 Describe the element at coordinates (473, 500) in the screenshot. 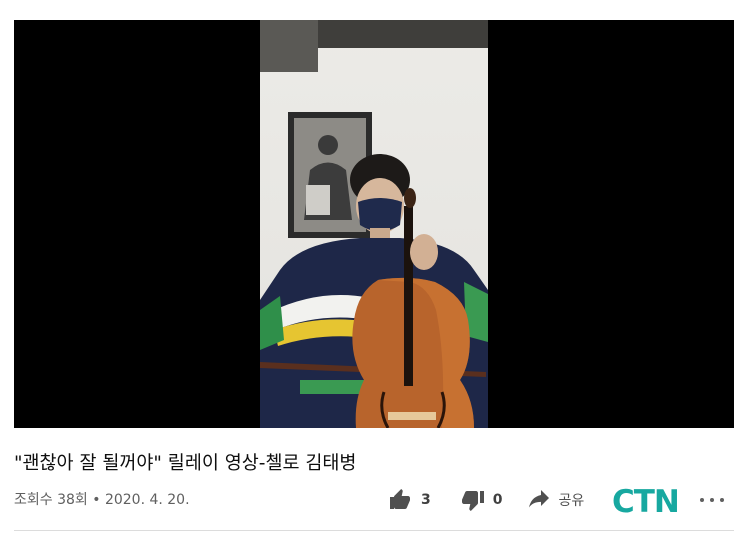

I see `dislike-icon` at that location.